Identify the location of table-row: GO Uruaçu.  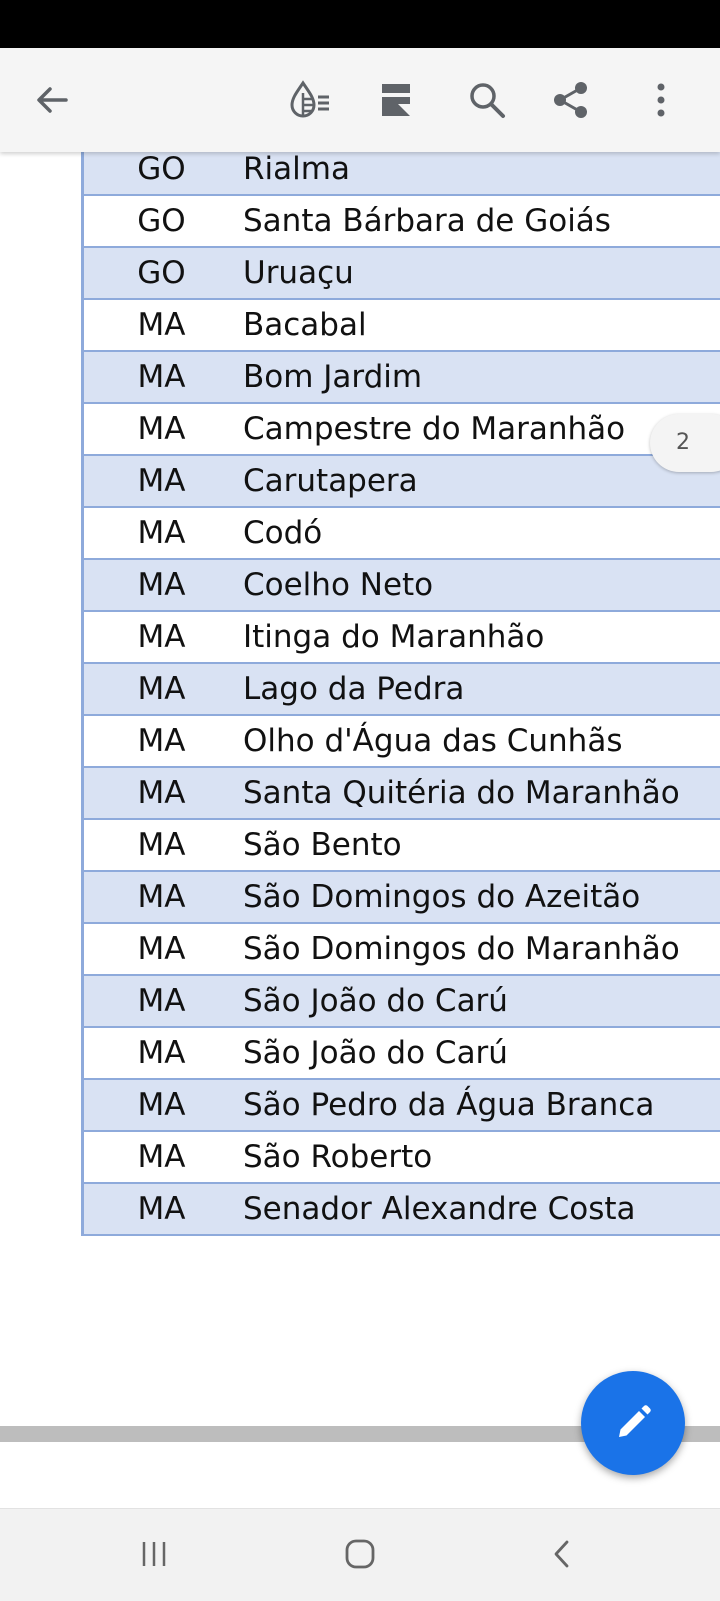
(402, 274).